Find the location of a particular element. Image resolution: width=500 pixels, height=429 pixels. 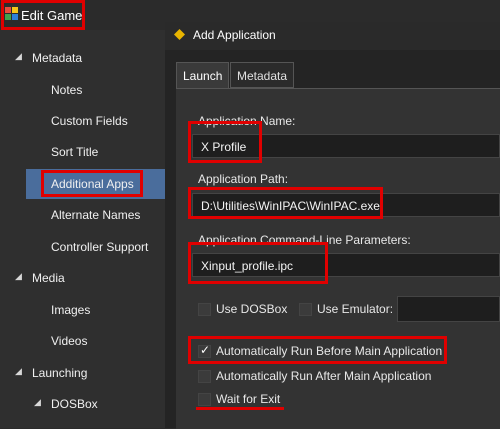

tab-strip: Launch Metadata is located at coordinates (338, 75).